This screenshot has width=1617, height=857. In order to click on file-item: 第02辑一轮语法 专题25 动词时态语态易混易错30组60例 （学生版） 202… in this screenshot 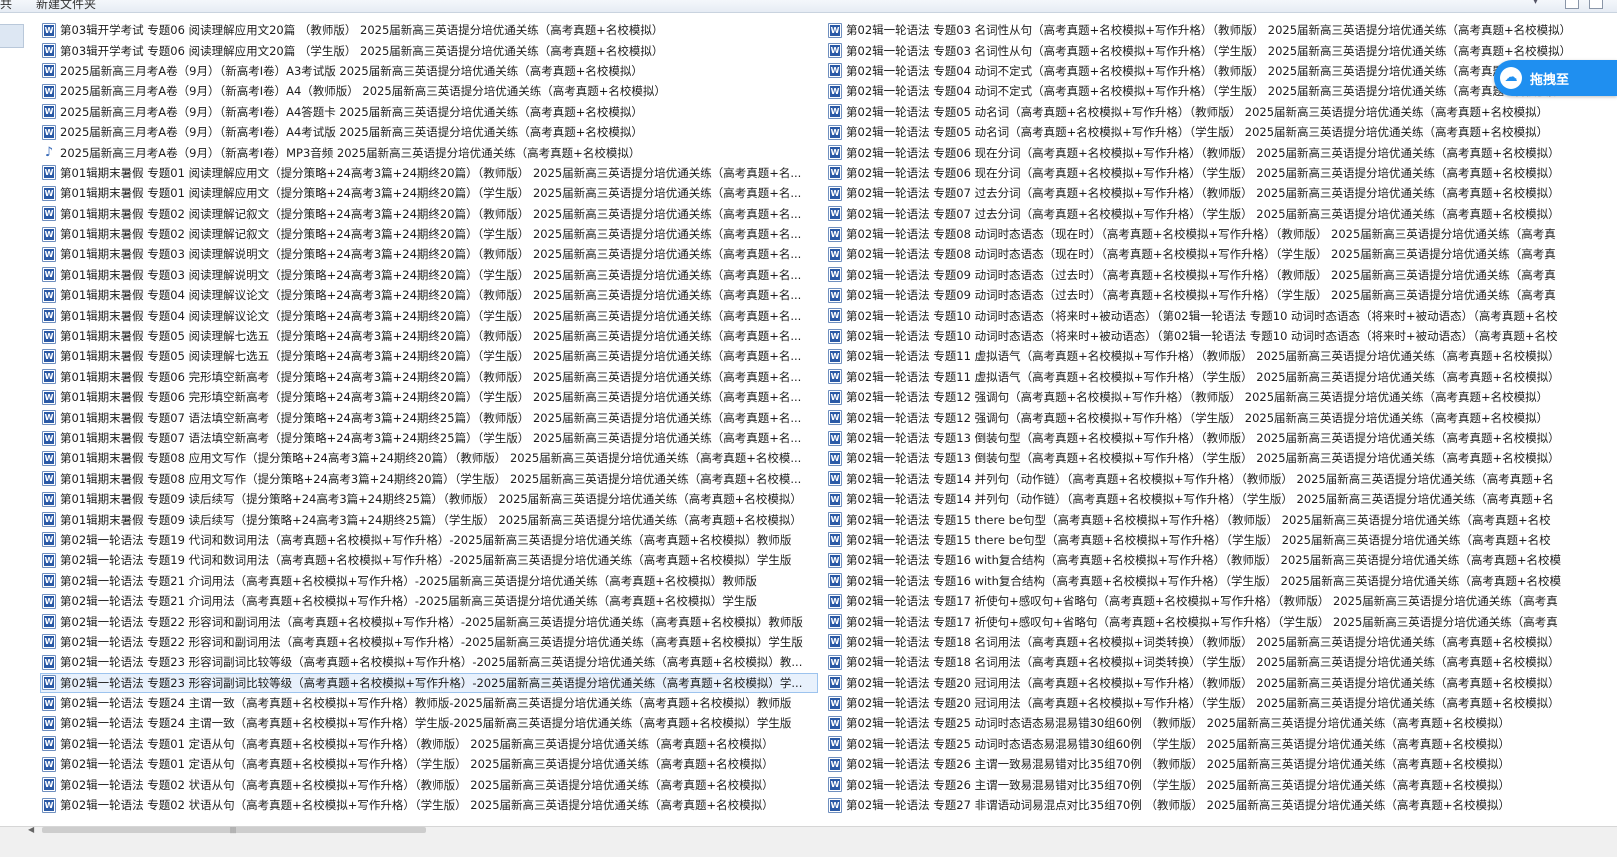, I will do `click(1221, 744)`.